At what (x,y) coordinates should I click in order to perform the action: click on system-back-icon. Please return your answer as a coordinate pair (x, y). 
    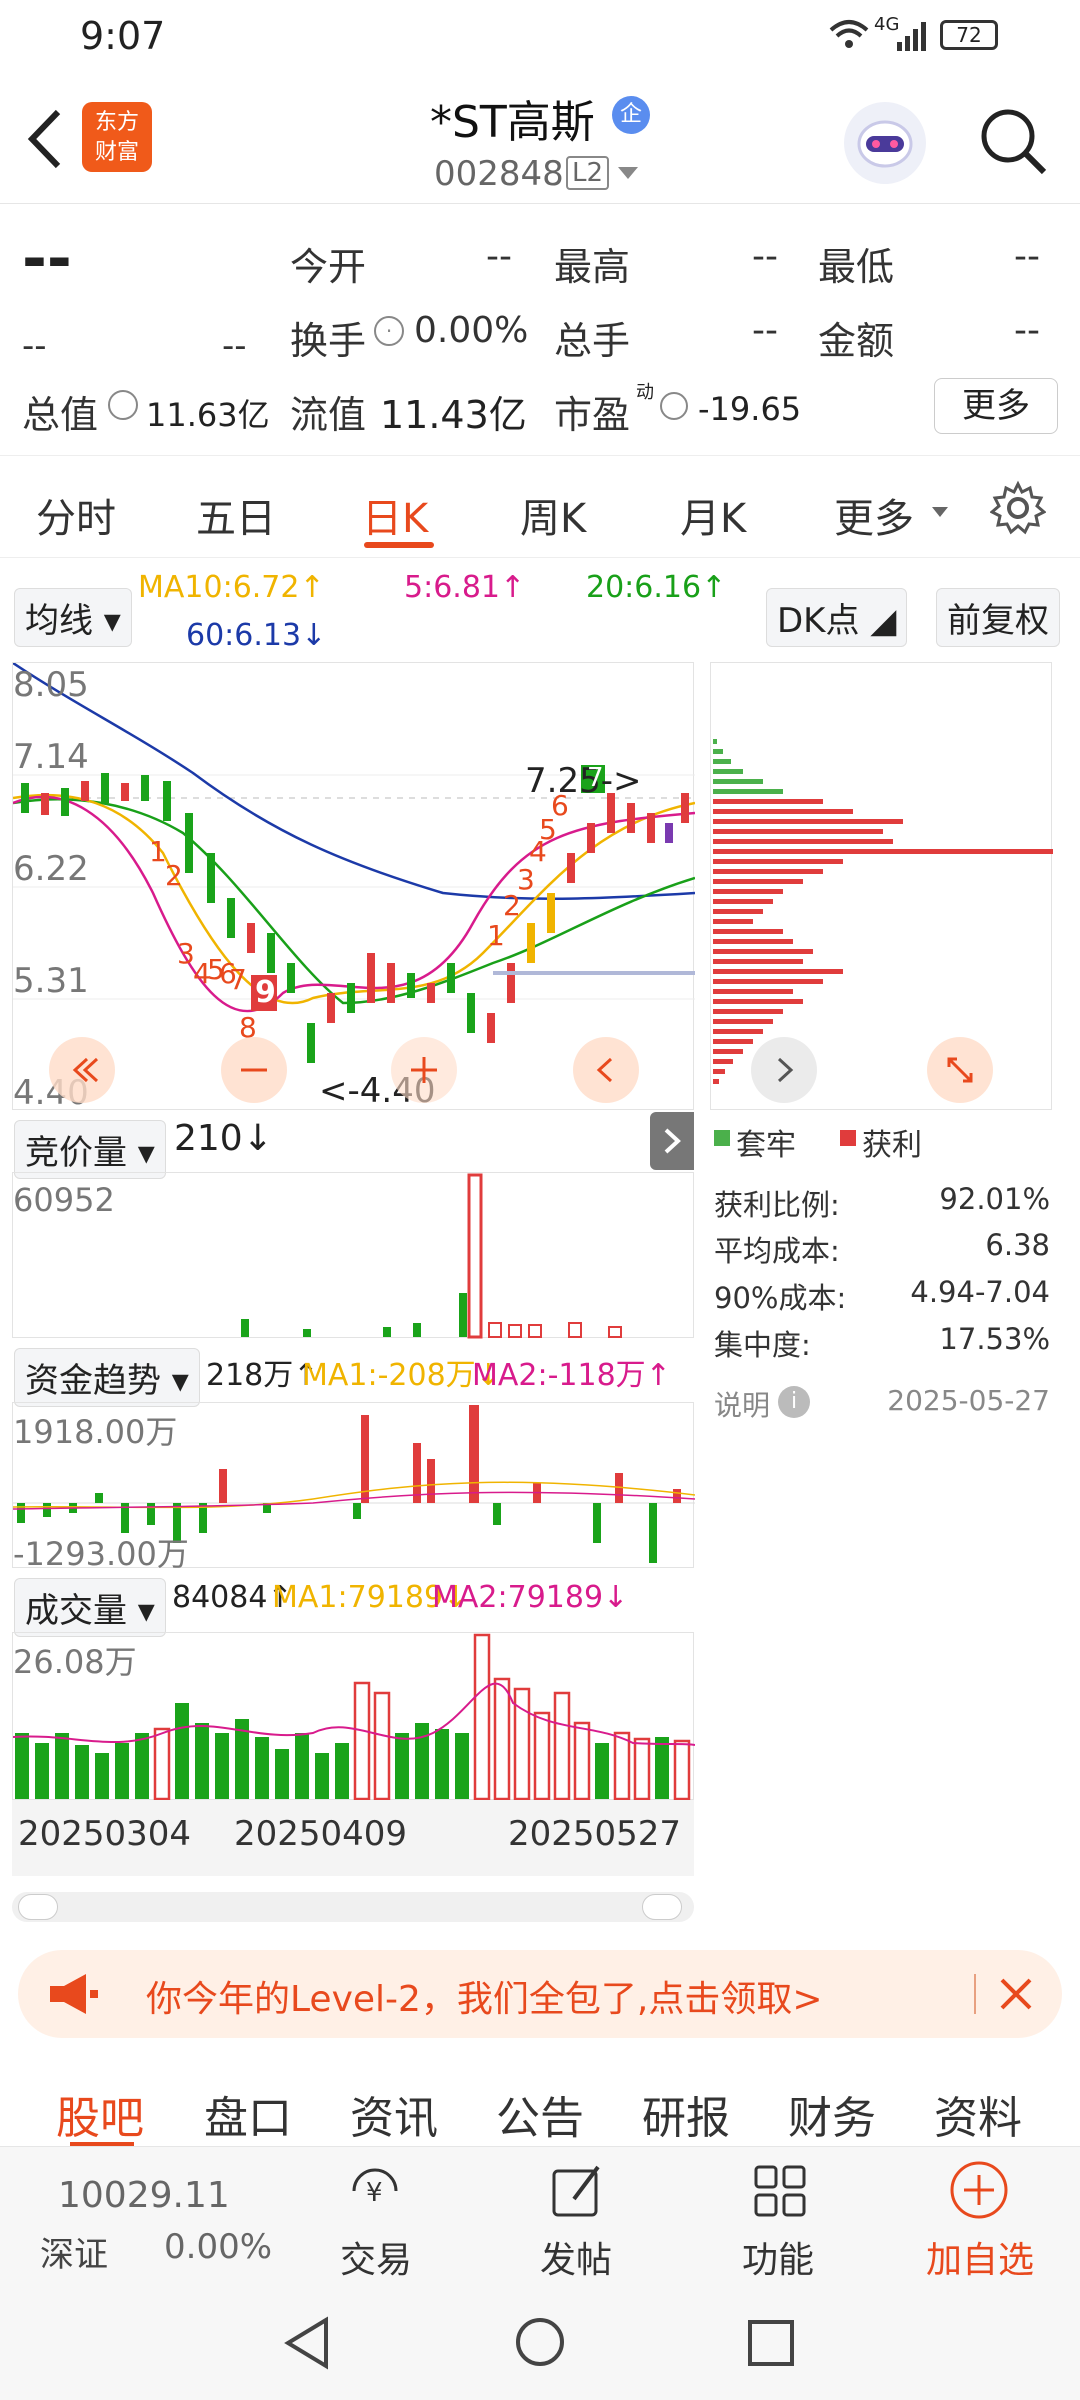
    Looking at the image, I should click on (307, 2343).